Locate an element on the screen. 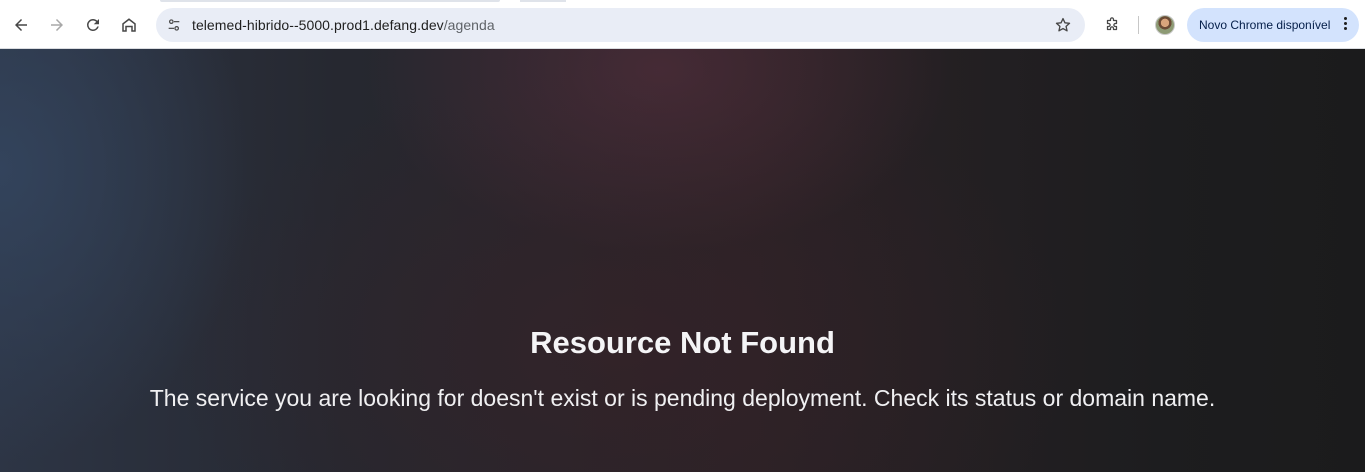  star-icon is located at coordinates (1063, 24).